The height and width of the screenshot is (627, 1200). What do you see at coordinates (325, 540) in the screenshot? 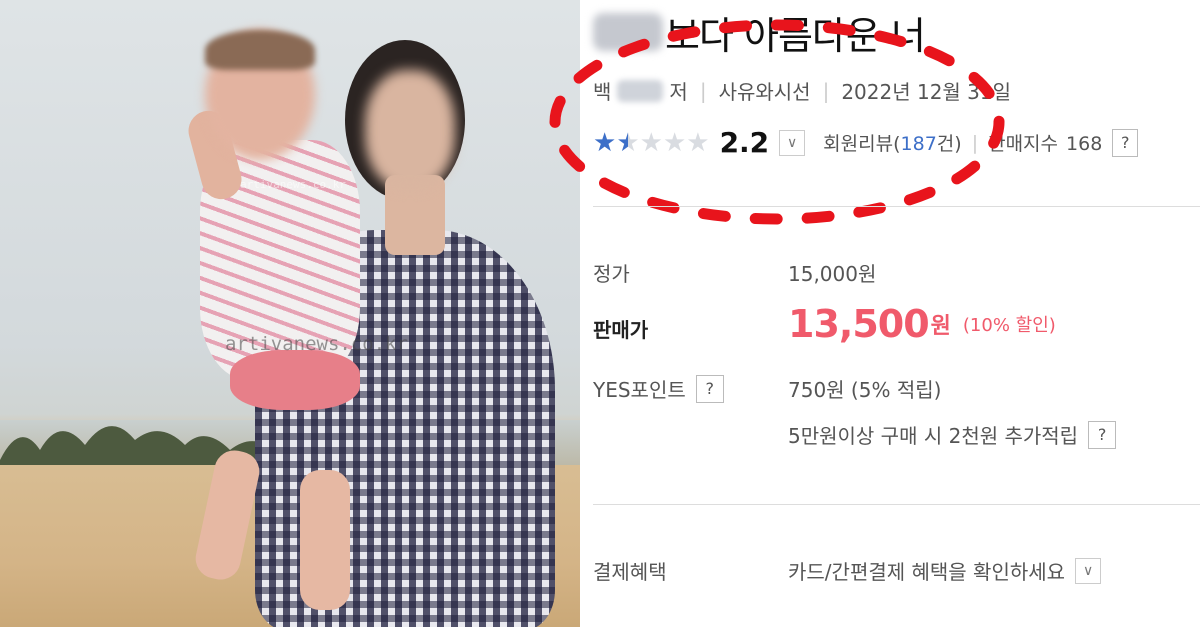
I see `baby-leg-right` at bounding box center [325, 540].